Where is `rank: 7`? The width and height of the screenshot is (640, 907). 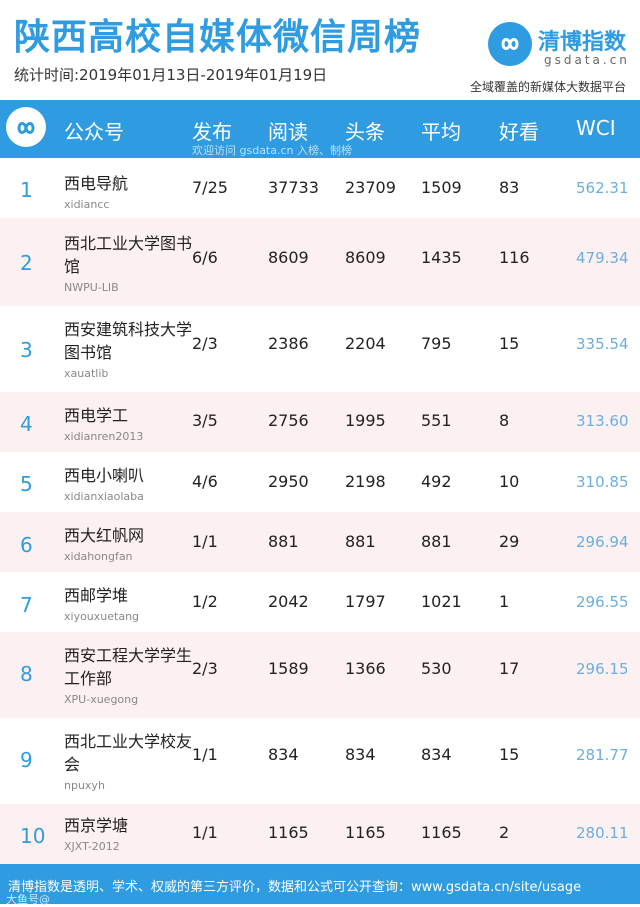 rank: 7 is located at coordinates (26, 605).